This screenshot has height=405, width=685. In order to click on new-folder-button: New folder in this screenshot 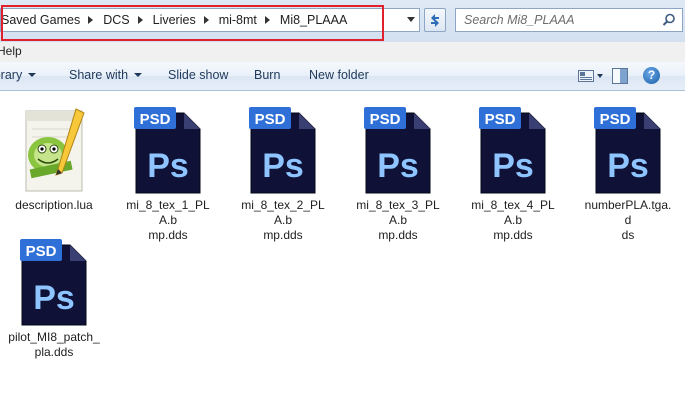, I will do `click(339, 75)`.